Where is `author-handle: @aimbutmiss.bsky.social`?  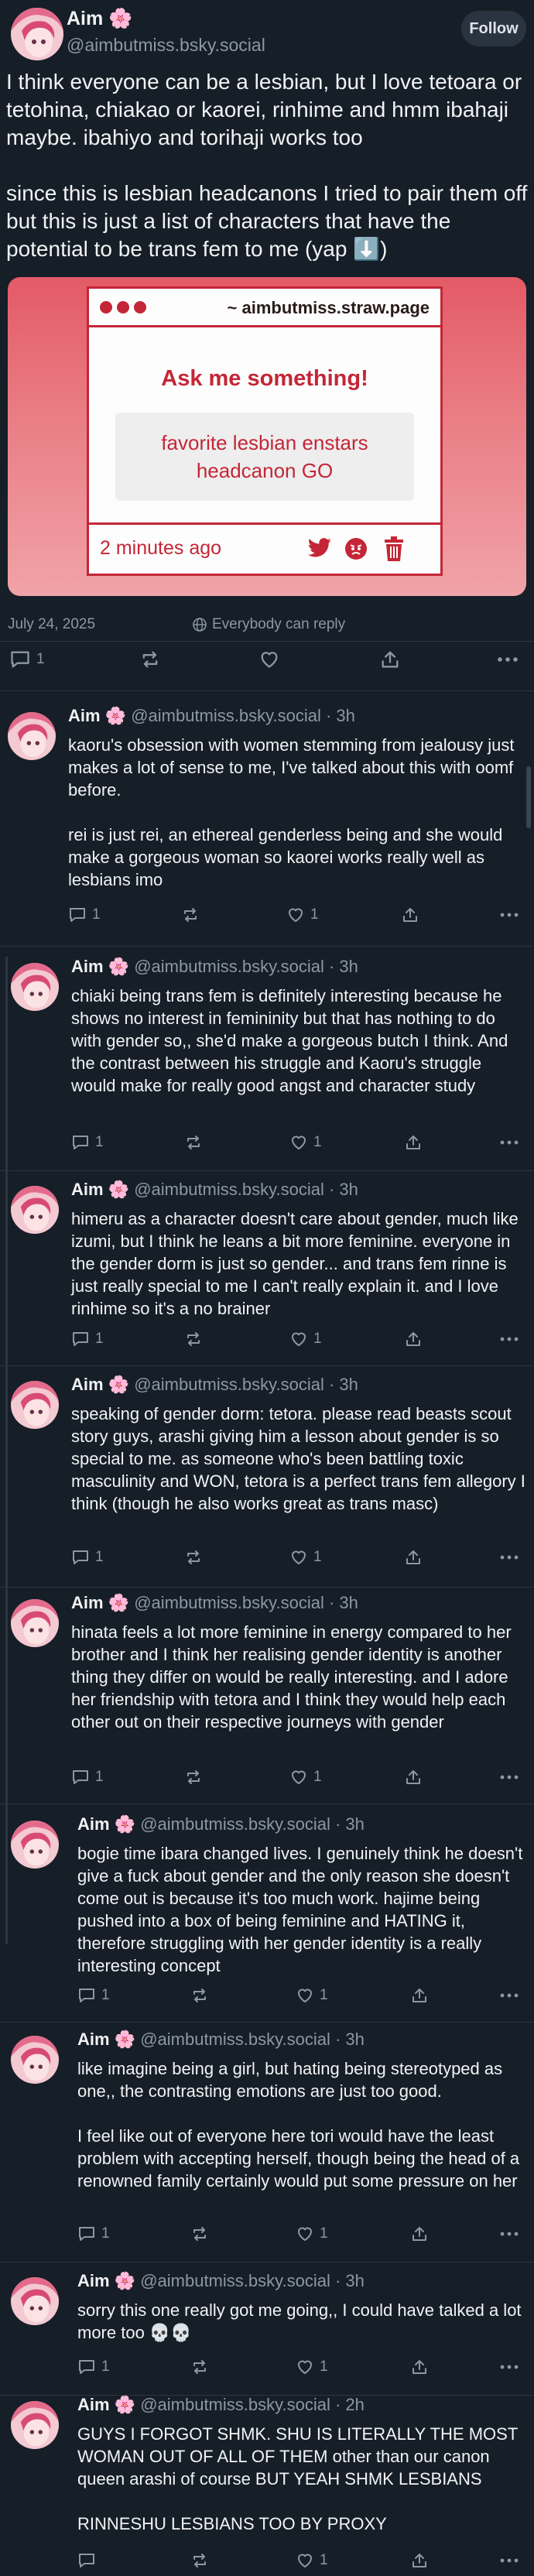
author-handle: @aimbutmiss.bsky.social is located at coordinates (166, 45).